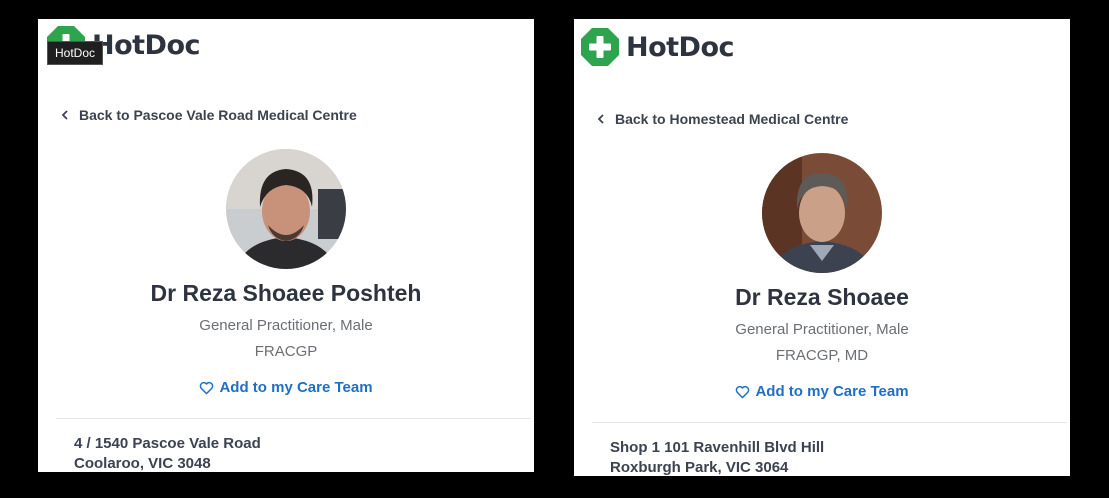  What do you see at coordinates (167, 443) in the screenshot?
I see `address-line-1: 4 / 1540 Pascoe Vale Road` at bounding box center [167, 443].